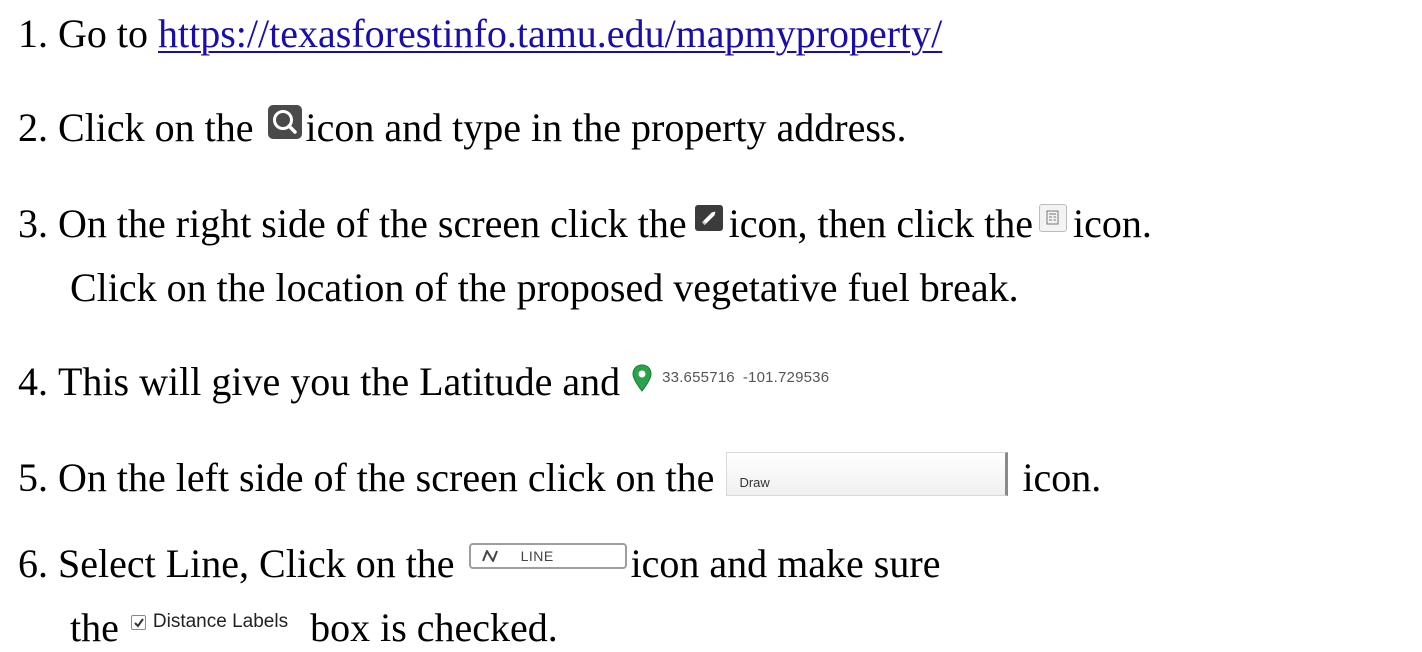 The height and width of the screenshot is (652, 1422). I want to click on step-text: Go to, so click(103, 33).